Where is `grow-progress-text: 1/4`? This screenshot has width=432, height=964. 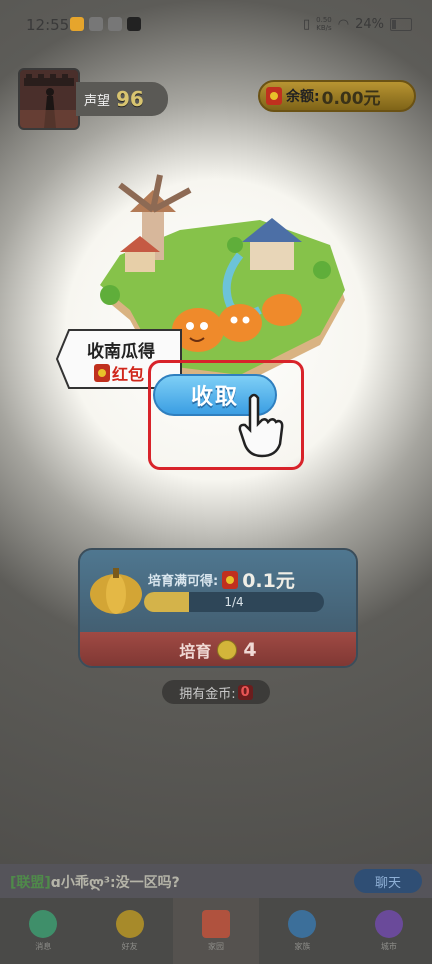
grow-progress-text: 1/4 is located at coordinates (234, 602).